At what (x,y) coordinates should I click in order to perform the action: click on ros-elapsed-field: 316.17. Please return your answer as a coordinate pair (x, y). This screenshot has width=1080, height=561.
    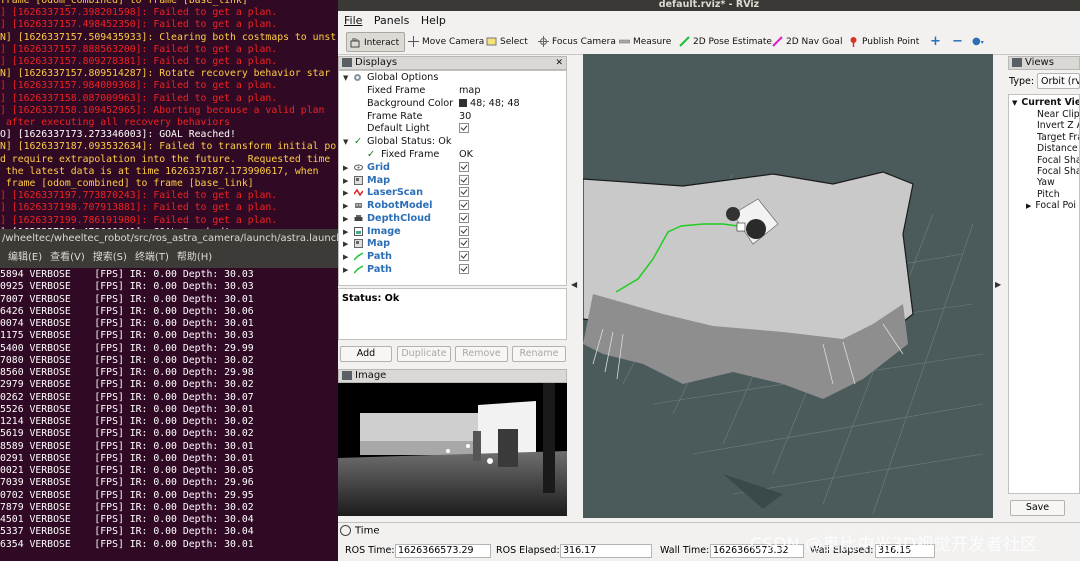
    Looking at the image, I should click on (606, 551).